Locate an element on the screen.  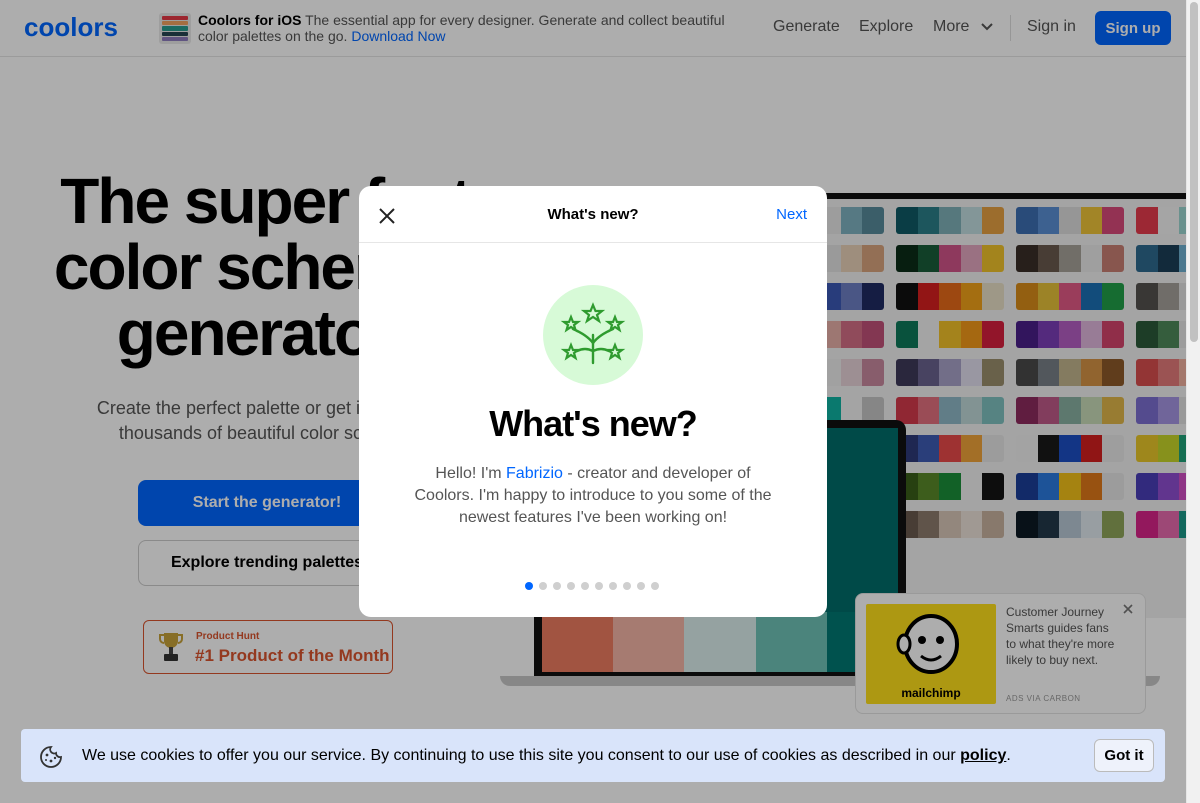
fireworks-icon is located at coordinates (593, 333).